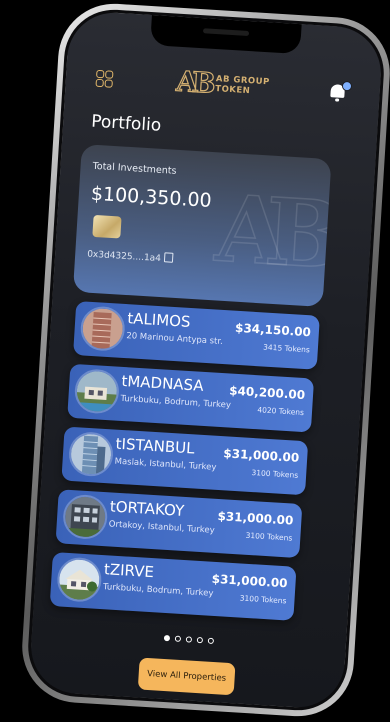  I want to click on property-name: tORTAKOY, so click(147, 508).